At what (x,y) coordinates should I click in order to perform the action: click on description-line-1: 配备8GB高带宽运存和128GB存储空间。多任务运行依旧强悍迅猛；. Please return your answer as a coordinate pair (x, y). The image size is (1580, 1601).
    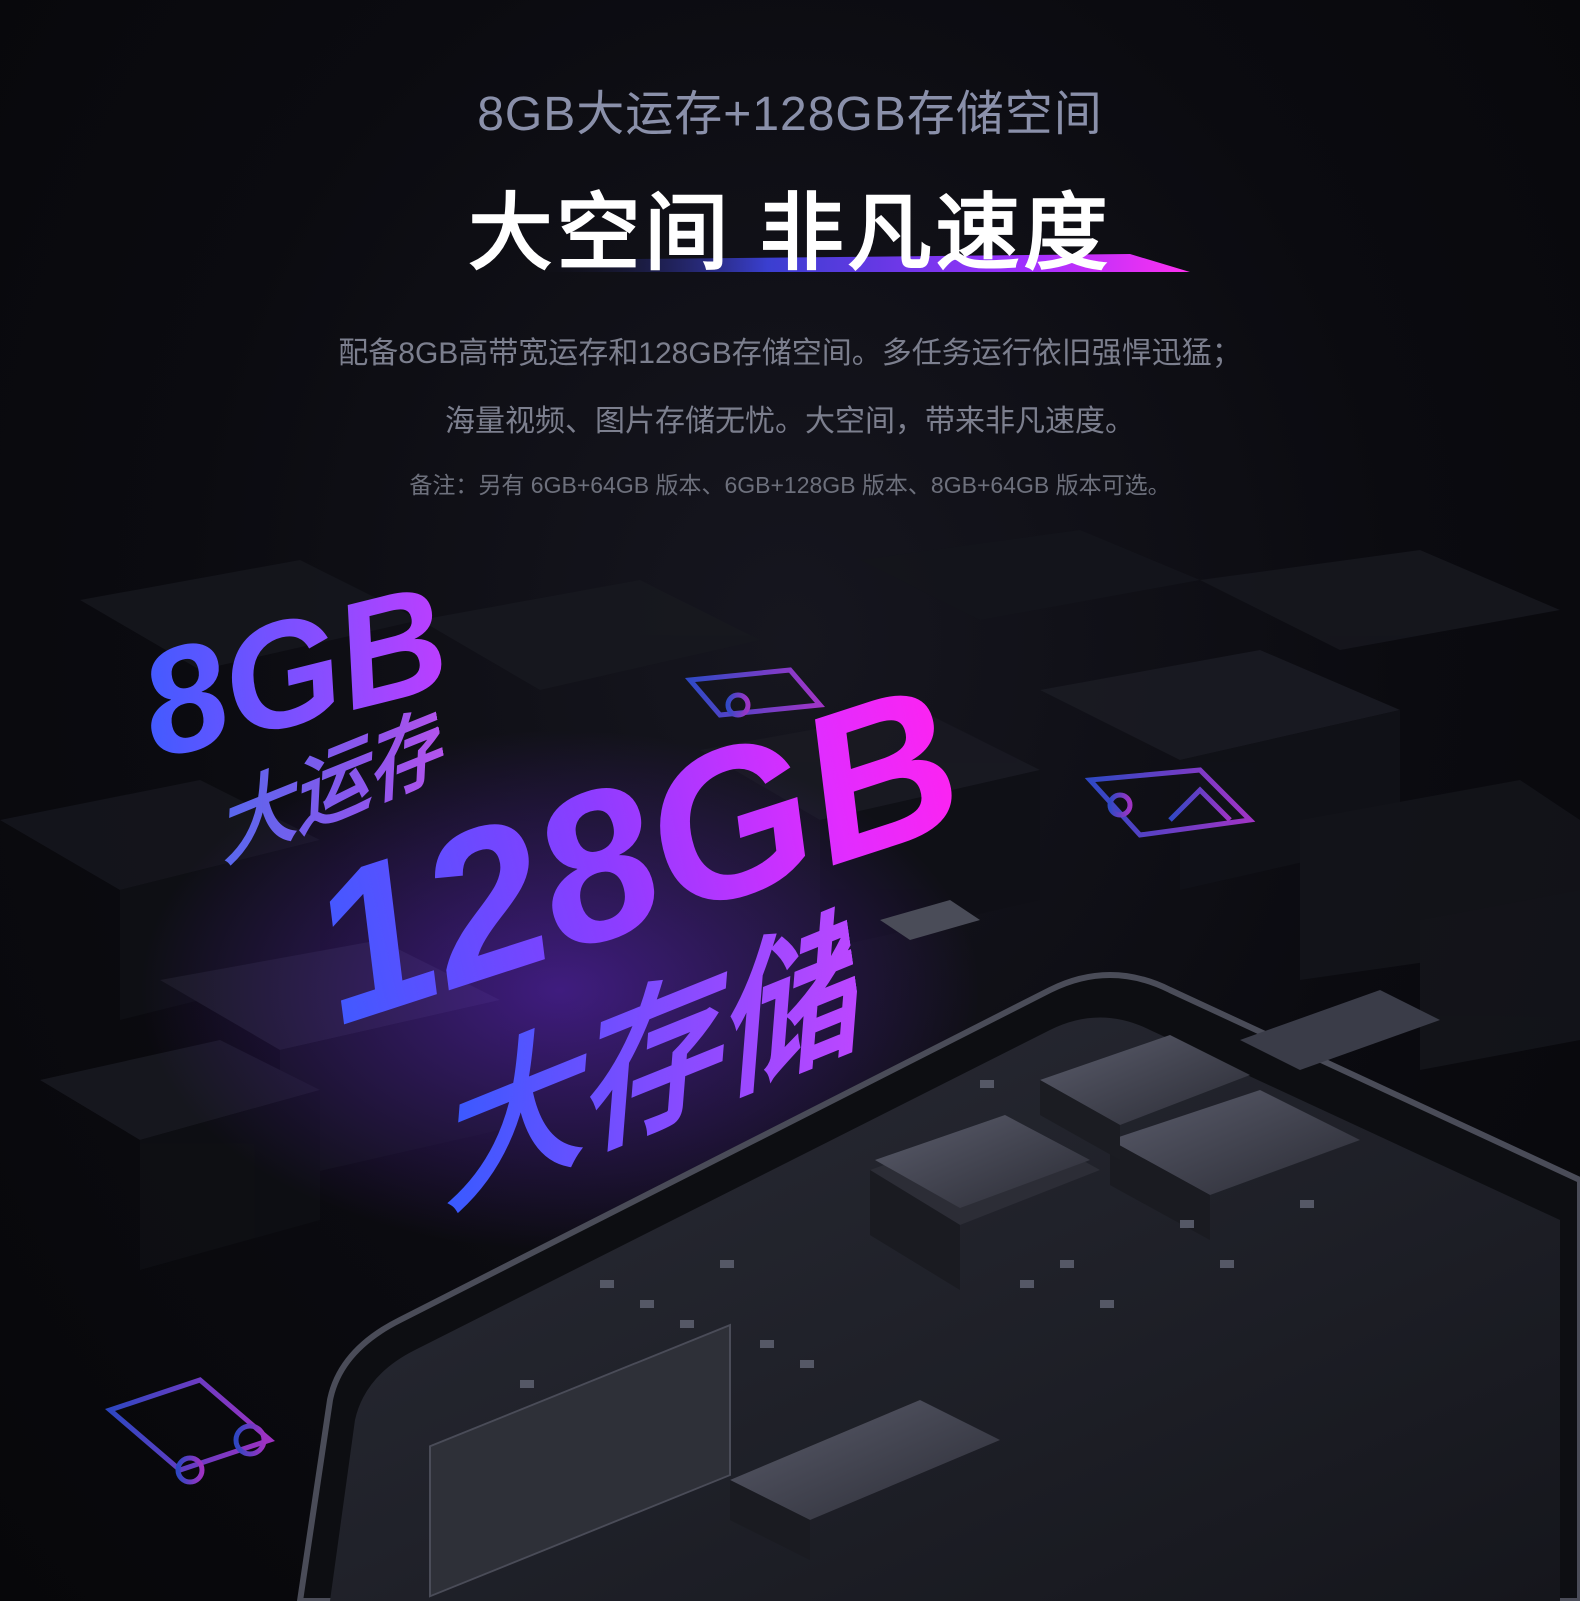
    Looking at the image, I should click on (790, 353).